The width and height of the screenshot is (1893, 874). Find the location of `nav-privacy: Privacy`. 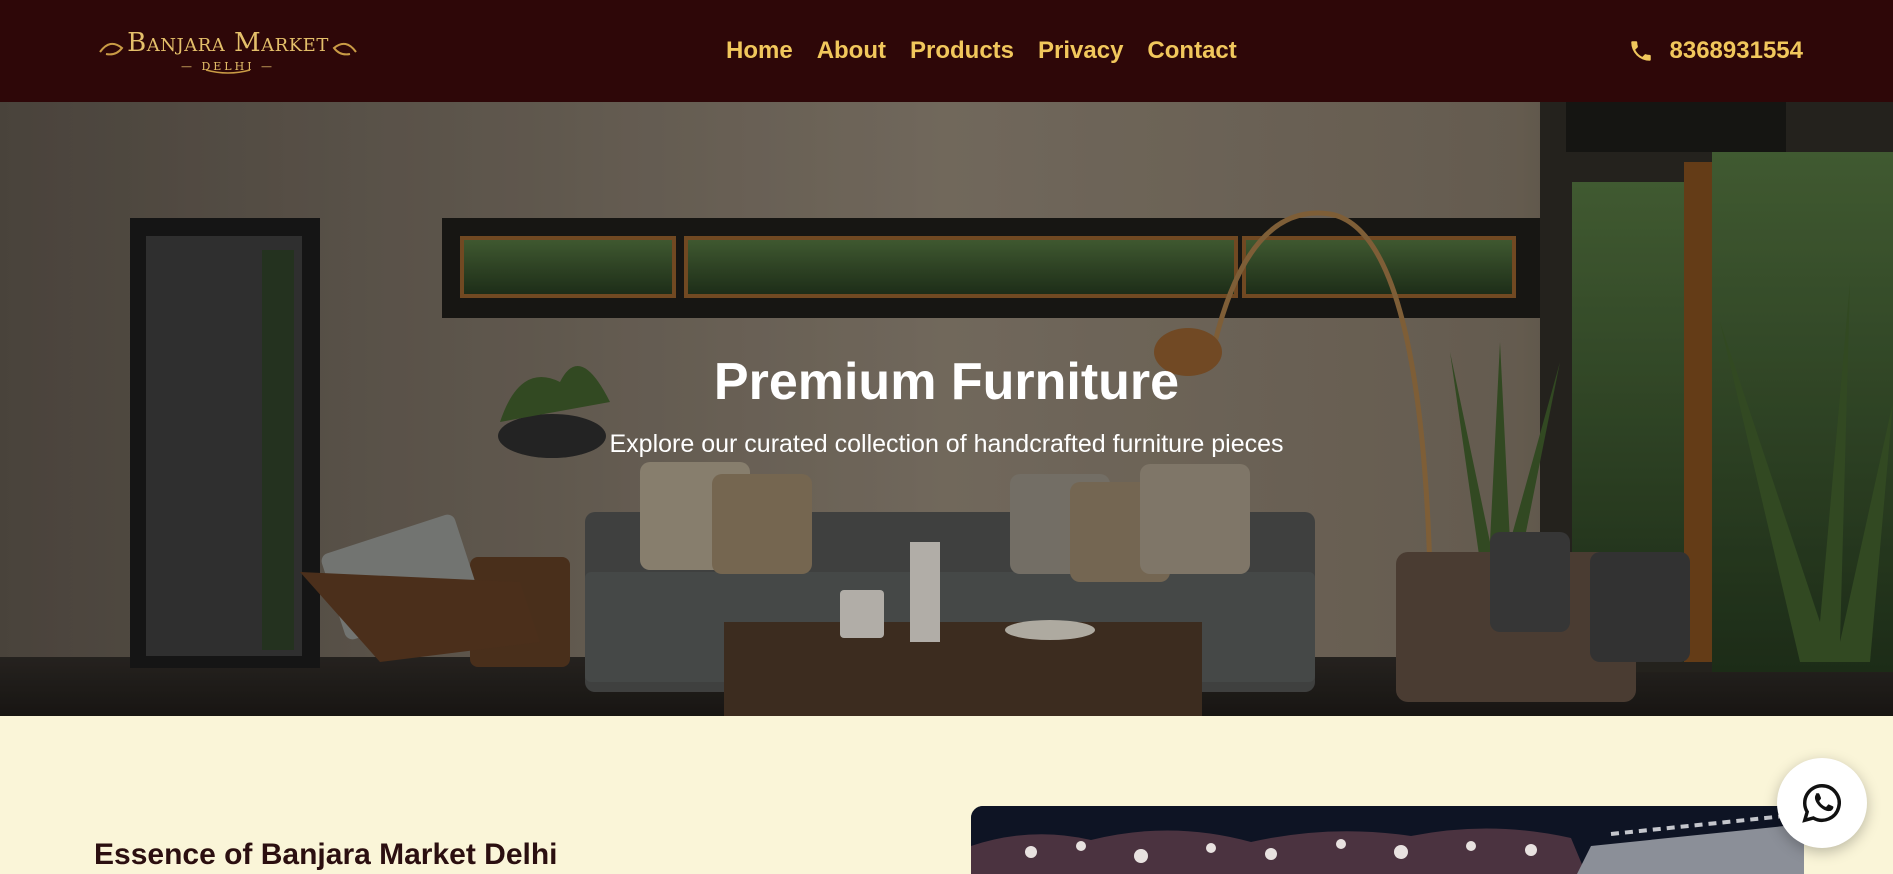

nav-privacy: Privacy is located at coordinates (1080, 51).